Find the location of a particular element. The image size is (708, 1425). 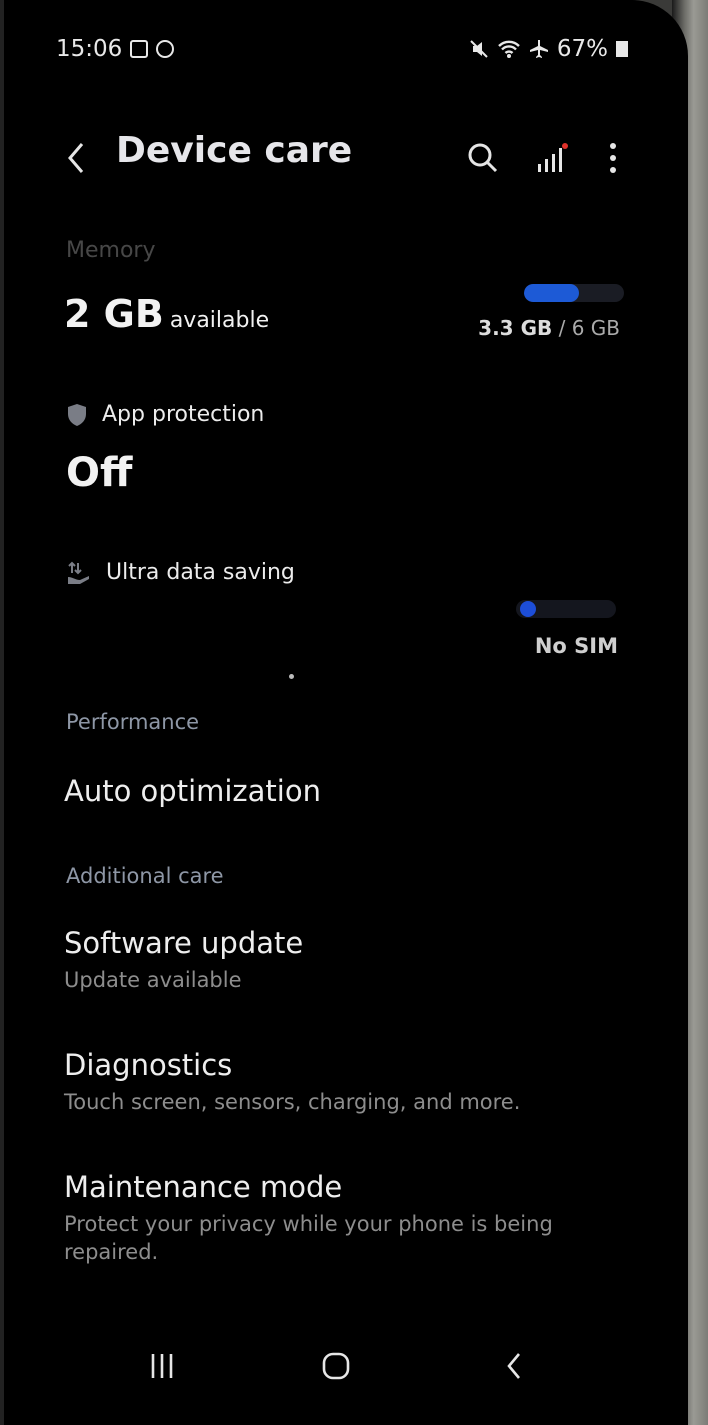

app-protection-status: Off is located at coordinates (99, 473).